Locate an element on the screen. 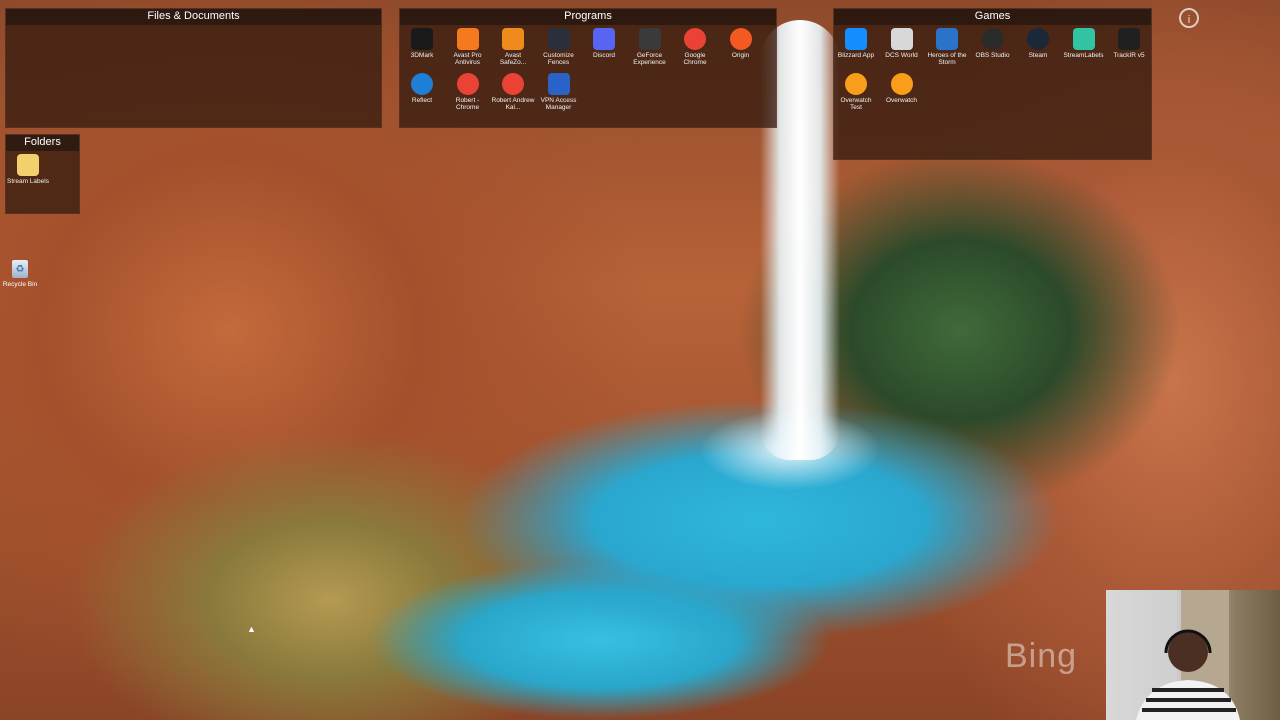 The height and width of the screenshot is (720, 1280). webcam-overlay is located at coordinates (1193, 655).